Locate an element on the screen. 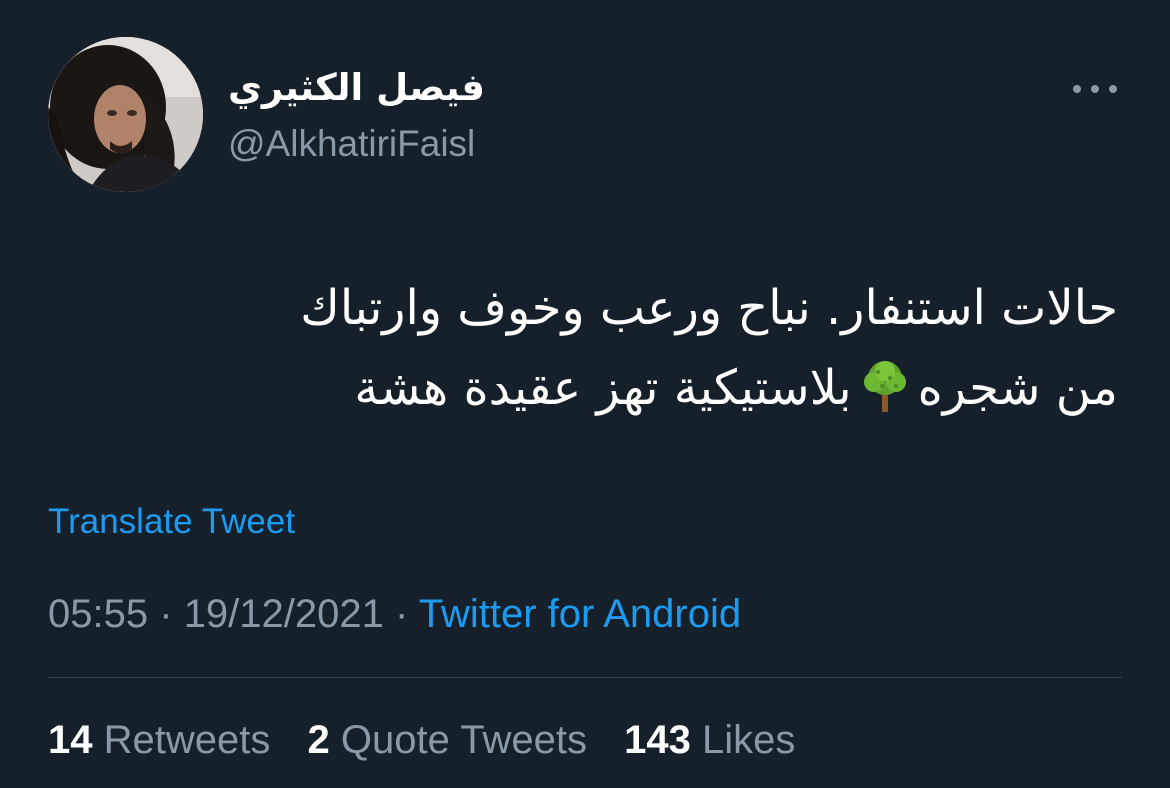 The height and width of the screenshot is (788, 1170). tweet-meta: 05:55 · 19/12/2021 · Twitter for Android is located at coordinates (394, 614).